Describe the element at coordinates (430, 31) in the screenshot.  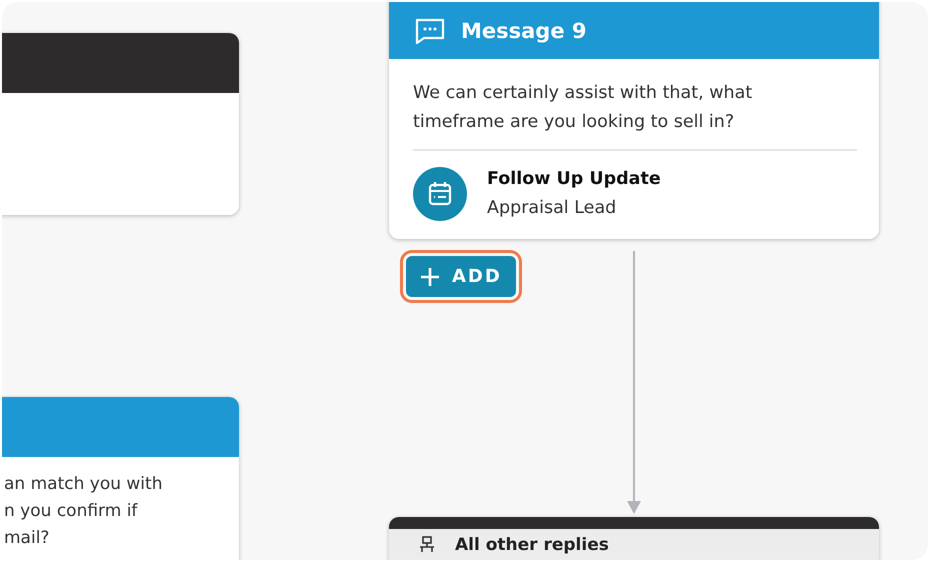
I see `chat-icon` at that location.